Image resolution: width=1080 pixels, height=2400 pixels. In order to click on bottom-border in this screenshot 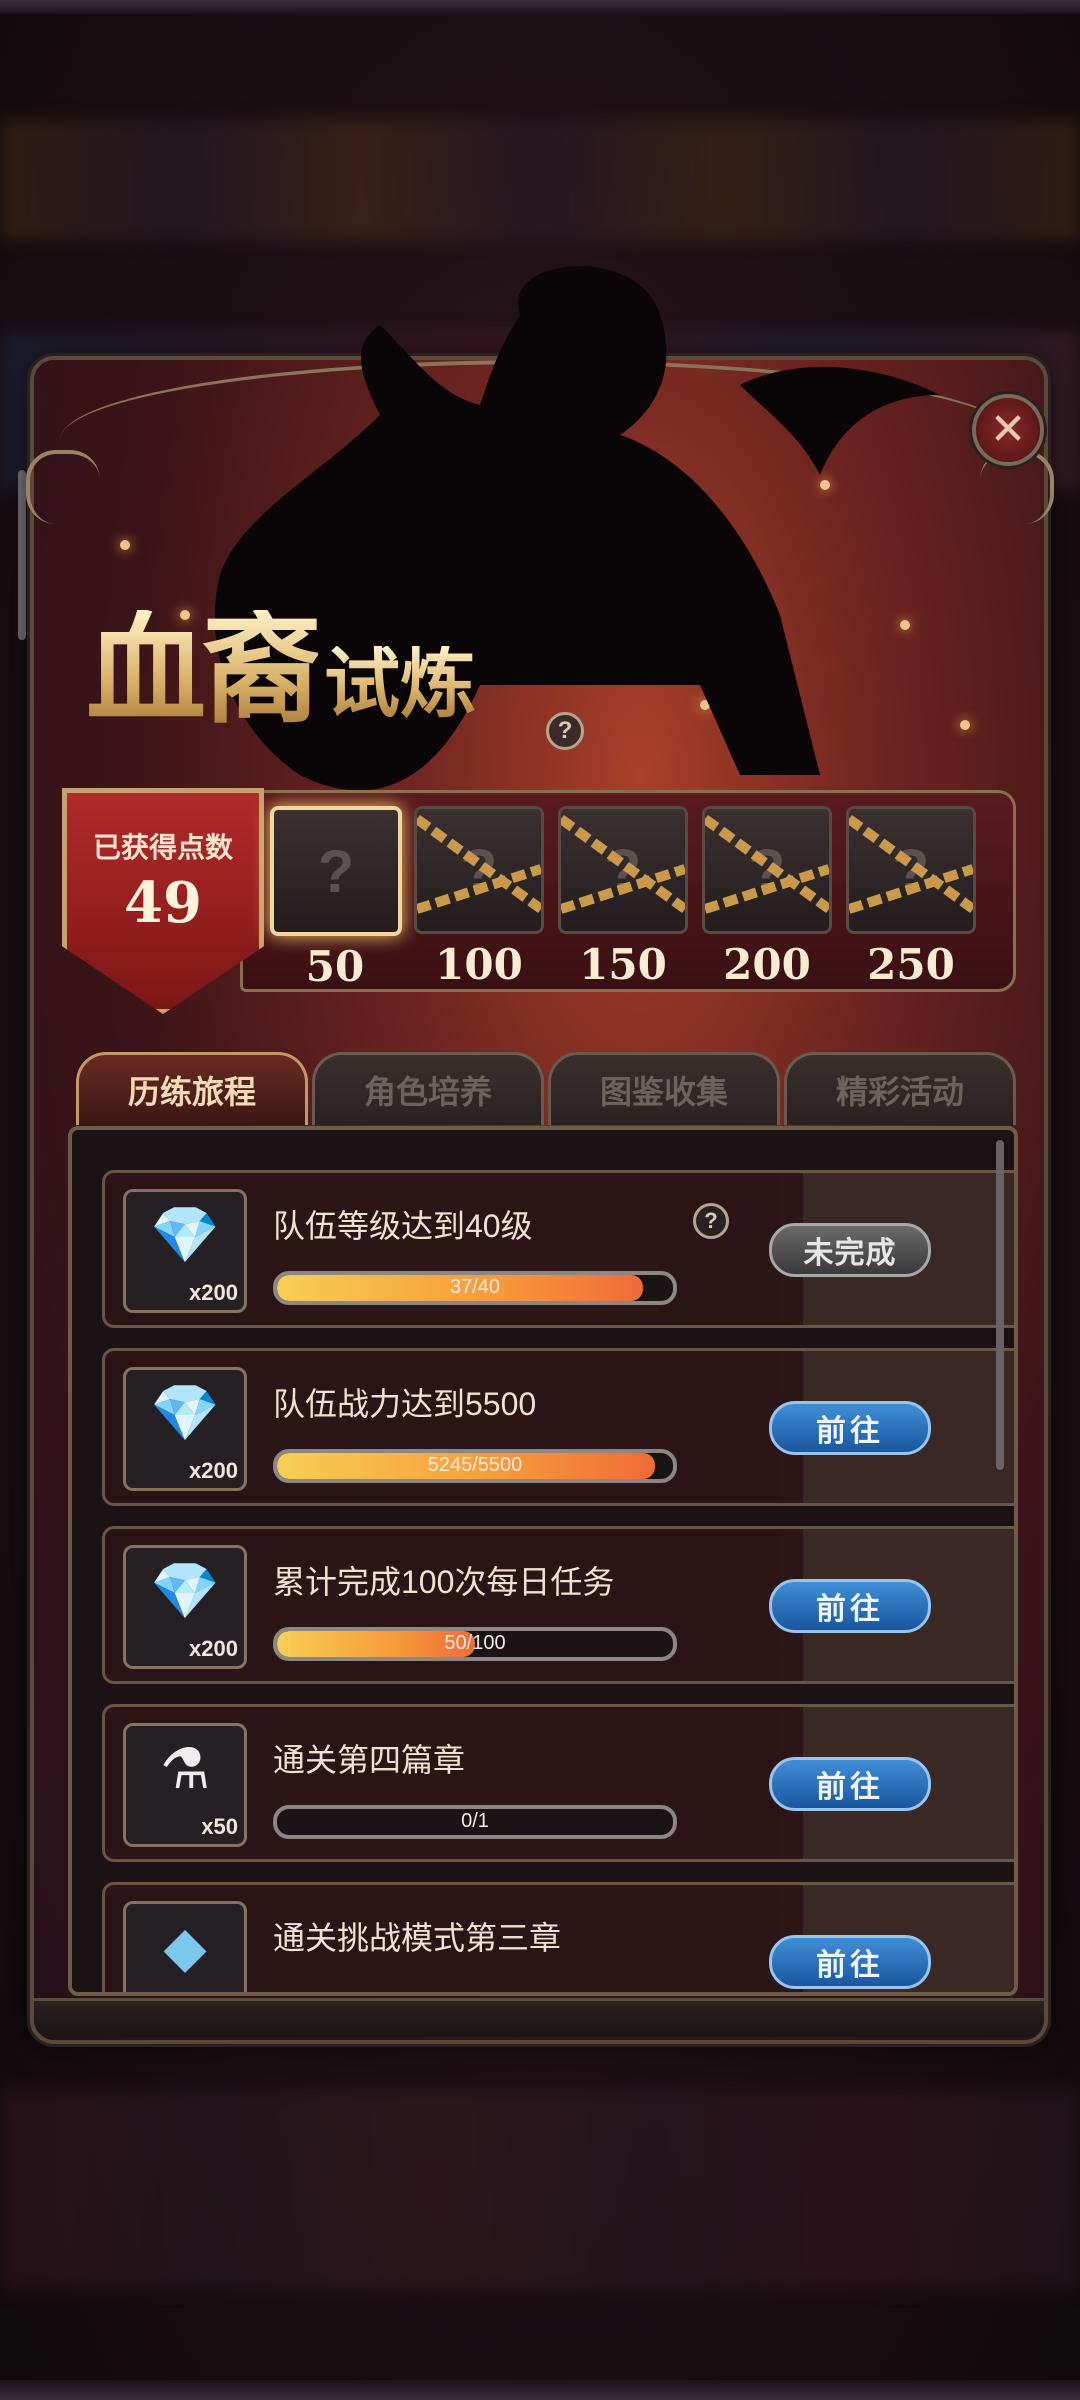, I will do `click(540, 2390)`.